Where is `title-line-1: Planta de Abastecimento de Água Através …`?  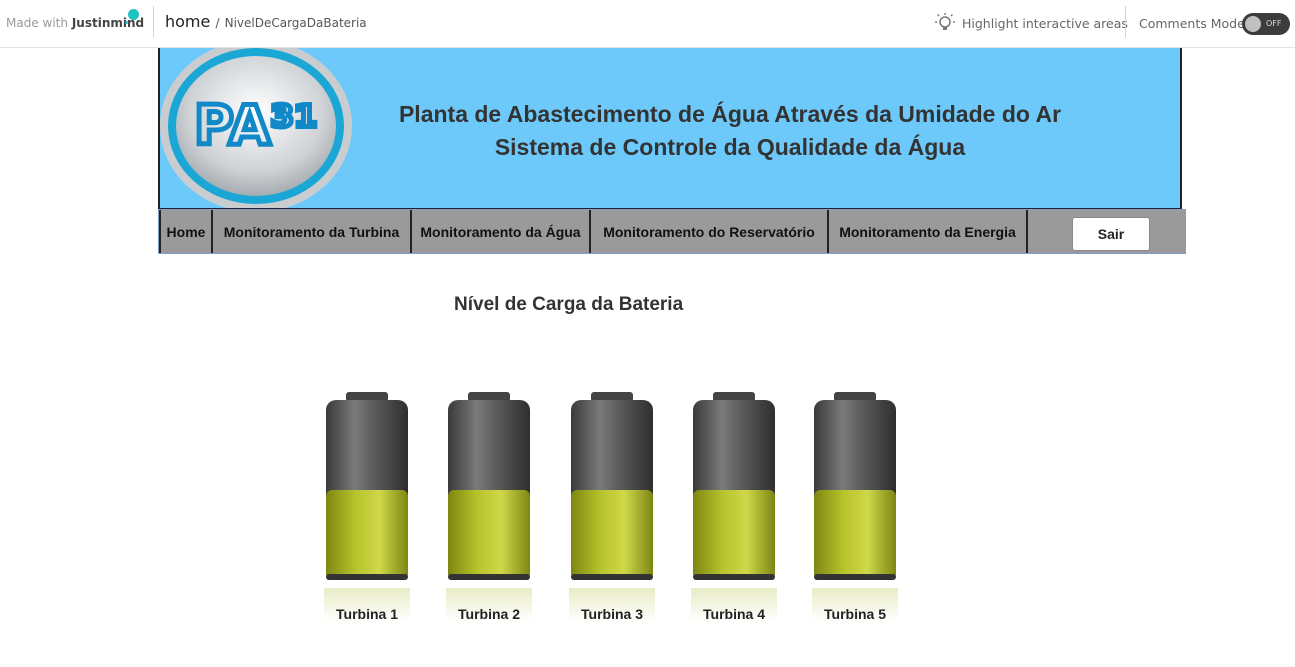 title-line-1: Planta de Abastecimento de Água Através … is located at coordinates (730, 114).